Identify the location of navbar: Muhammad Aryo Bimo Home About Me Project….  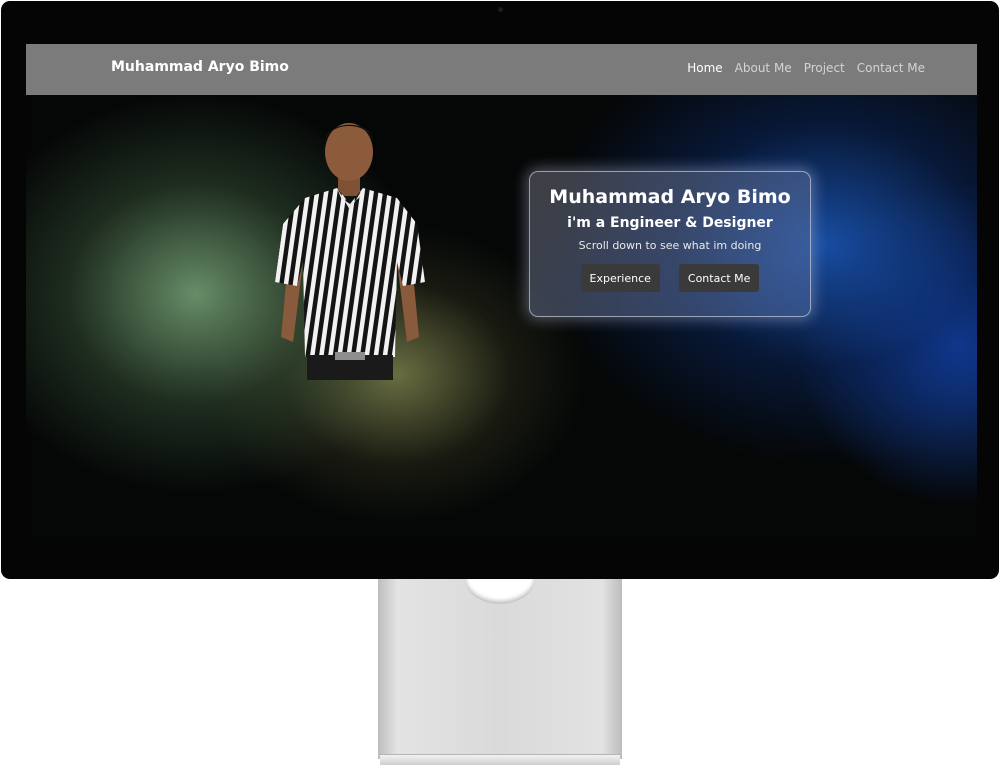
(501, 69).